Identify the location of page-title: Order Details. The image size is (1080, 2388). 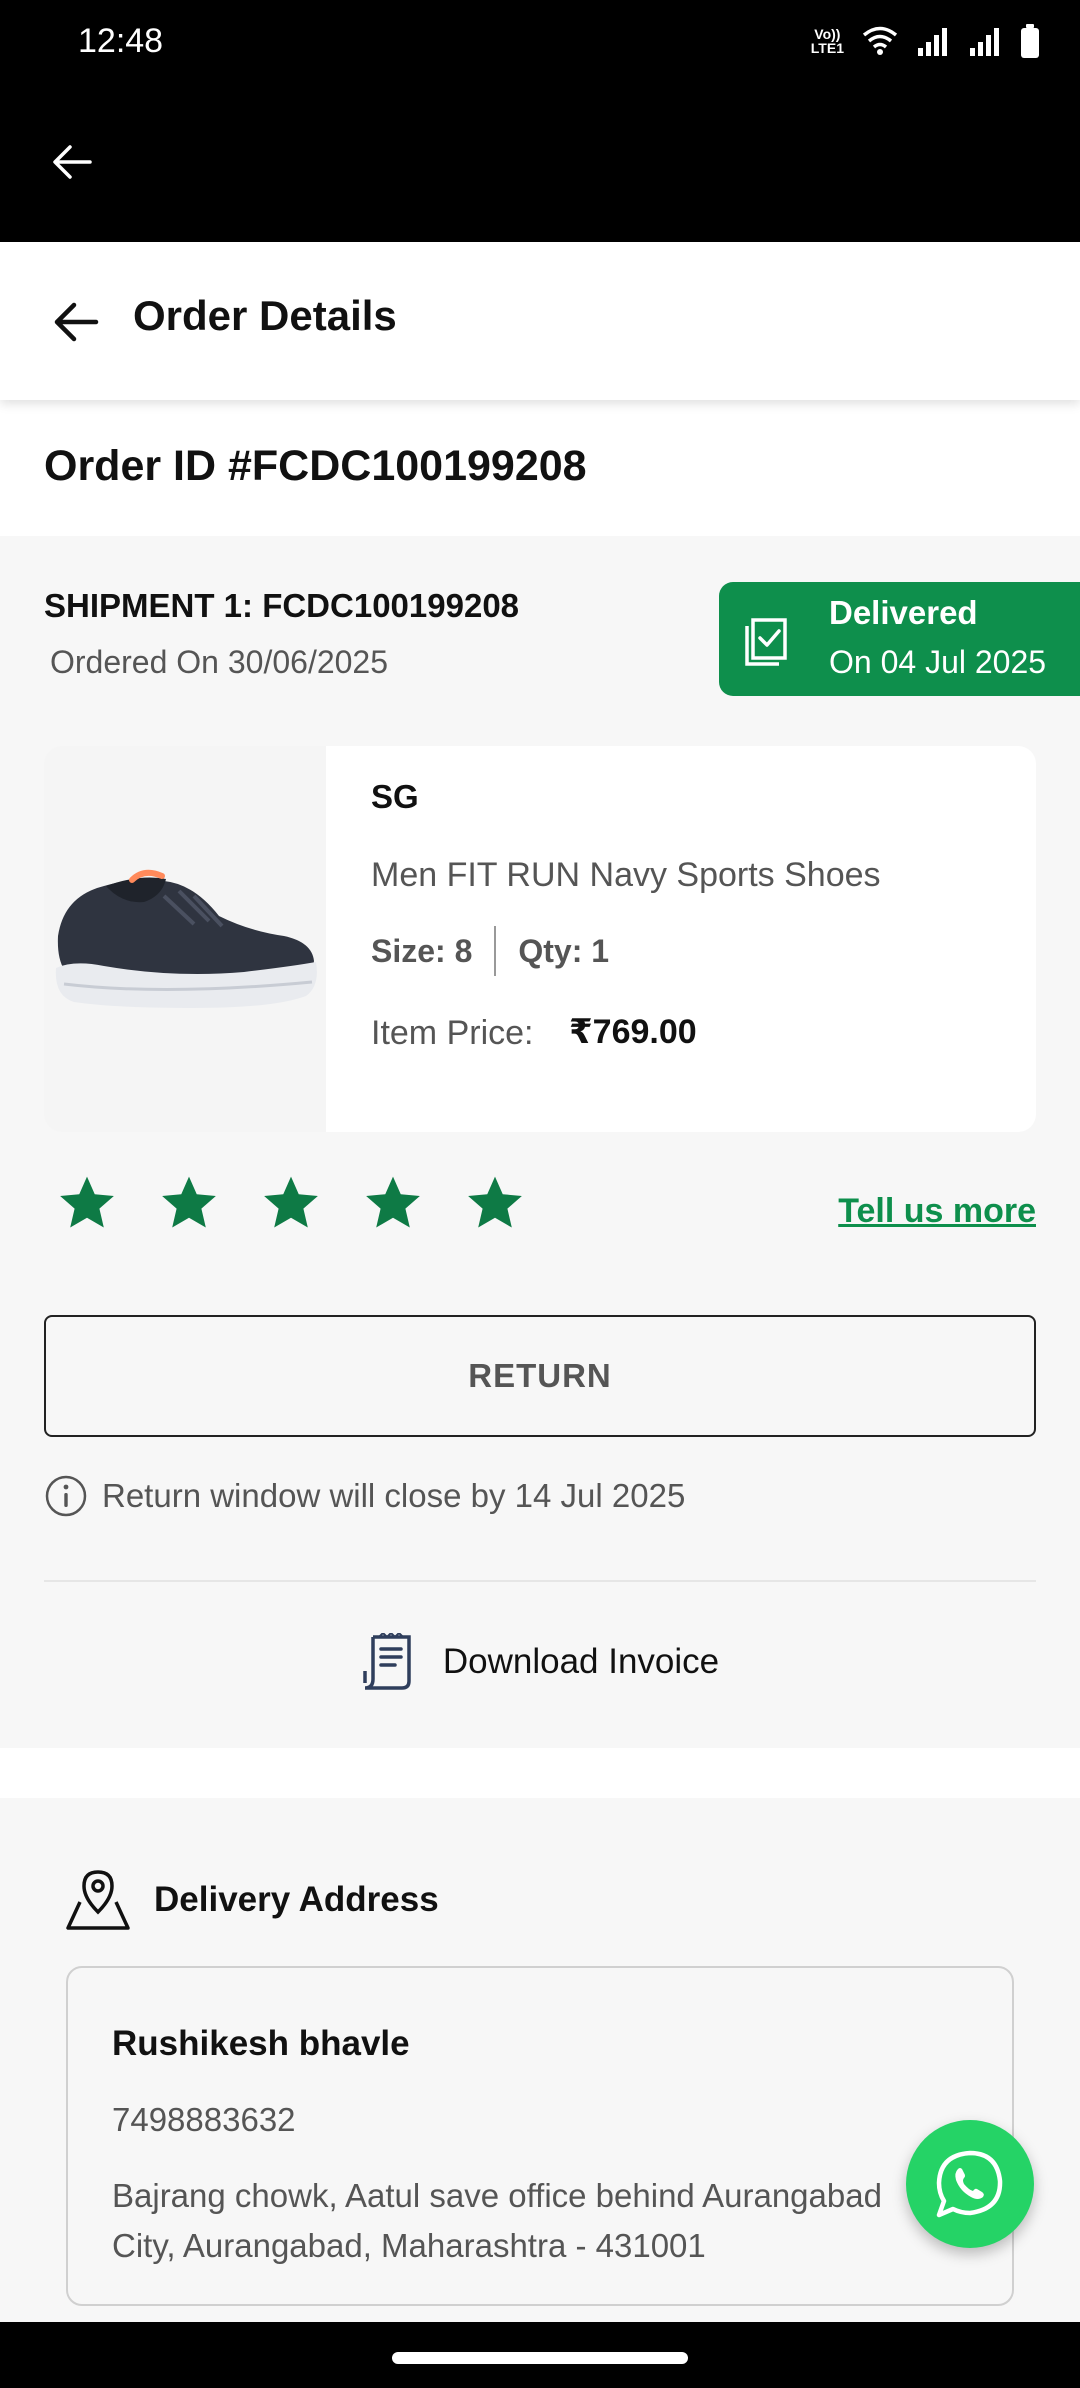
(265, 315).